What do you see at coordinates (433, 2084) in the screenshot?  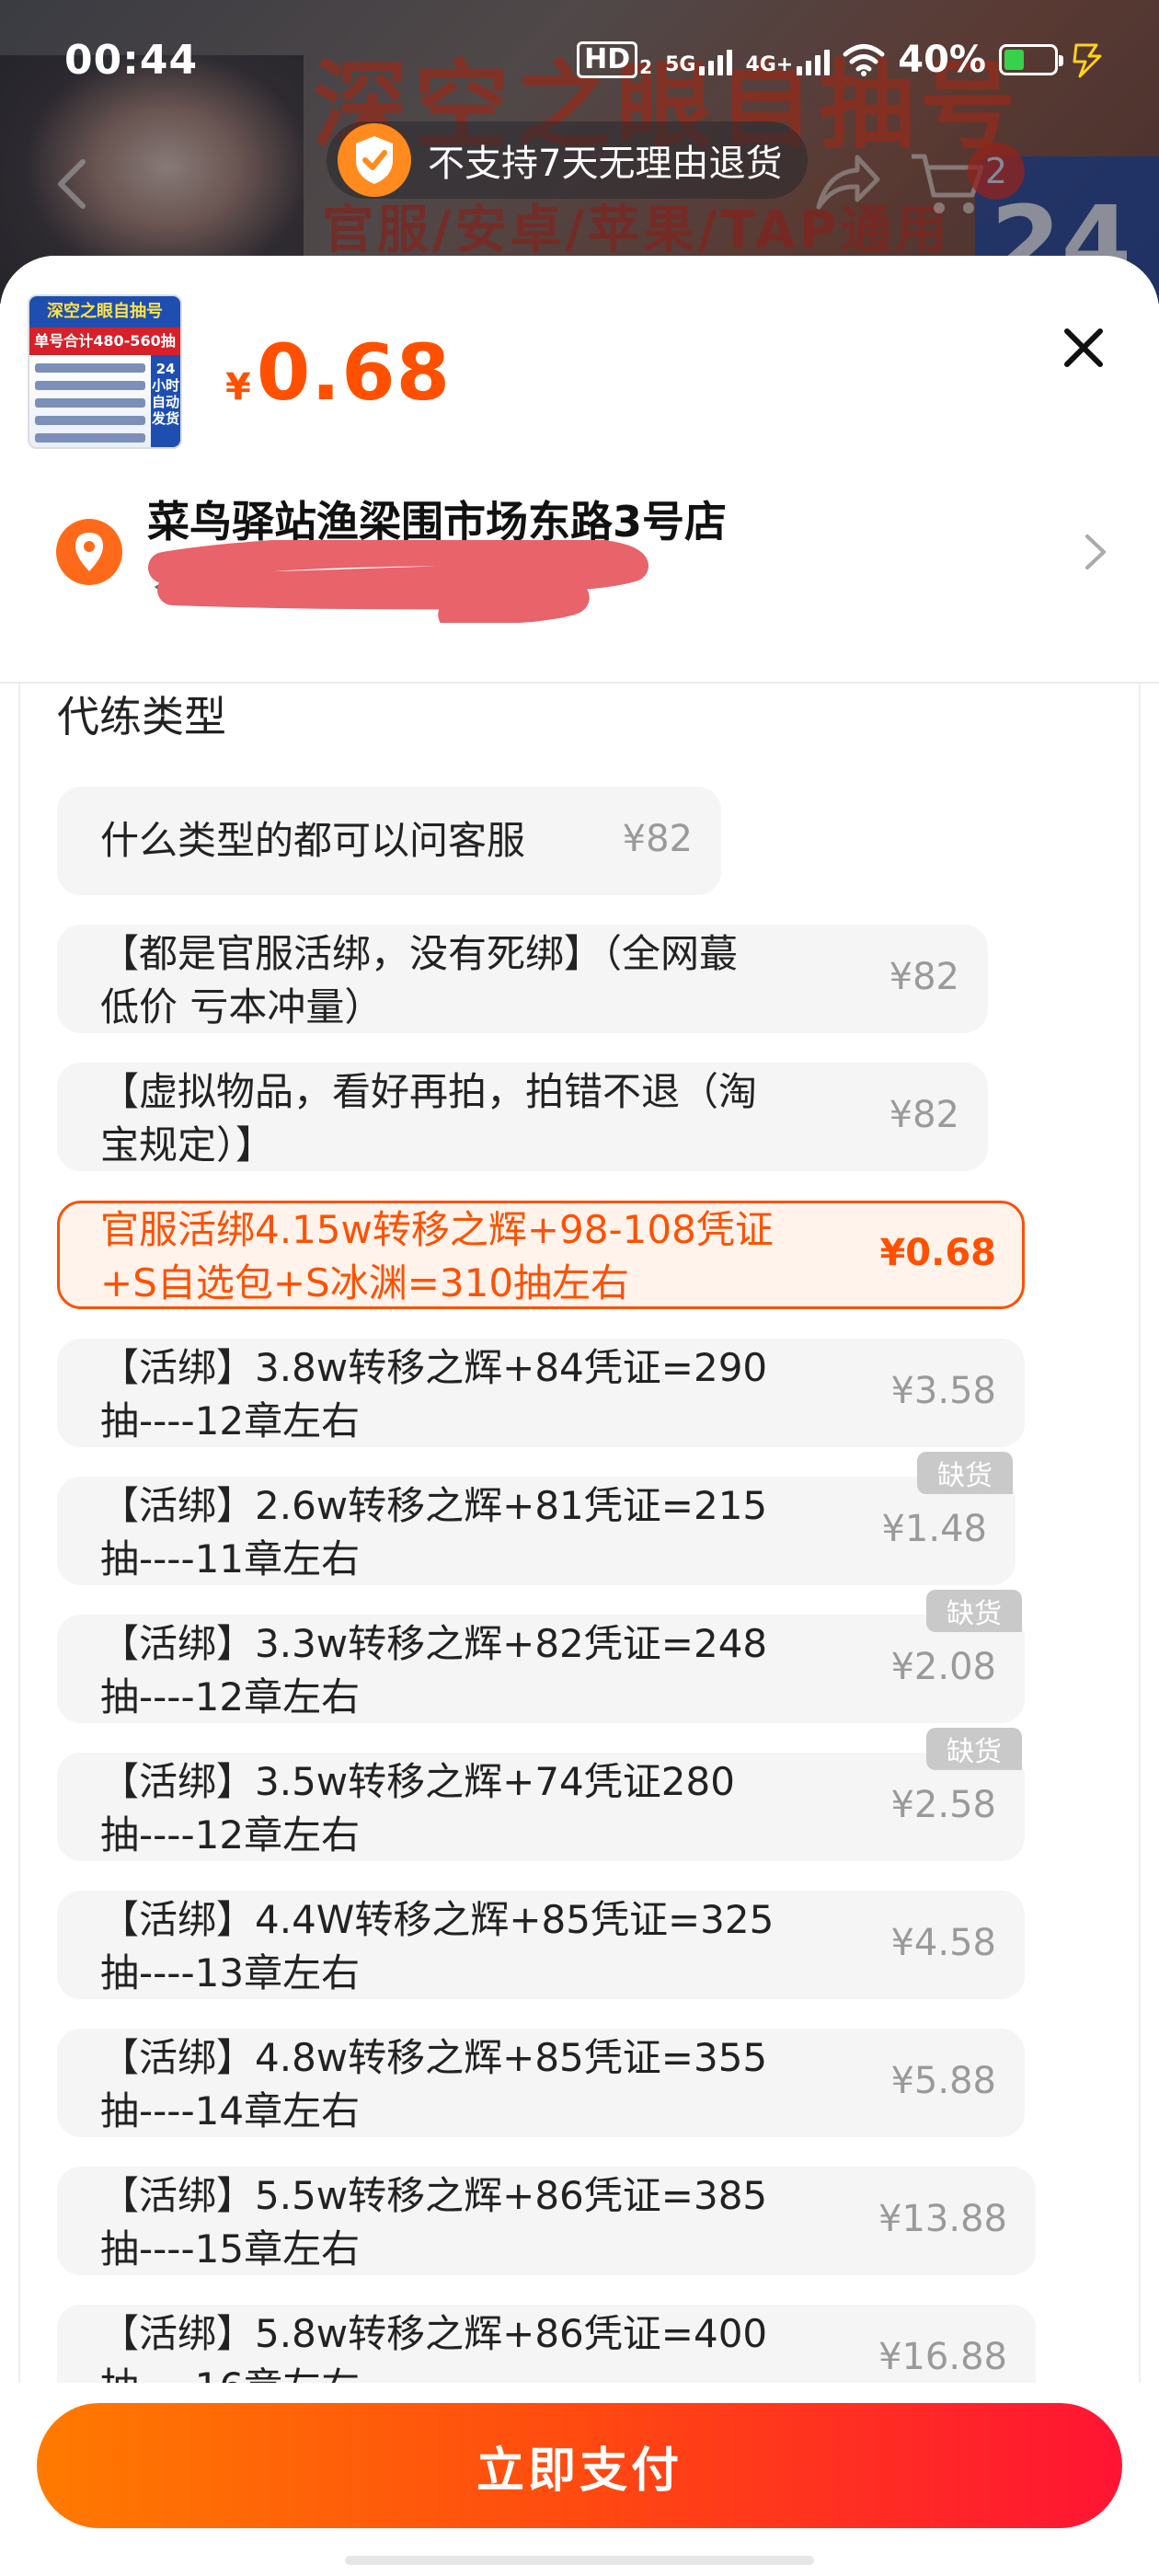 I see `sku-option-label: 【活绑】4.8w转移之辉+85凭证=355 抽----14章左右` at bounding box center [433, 2084].